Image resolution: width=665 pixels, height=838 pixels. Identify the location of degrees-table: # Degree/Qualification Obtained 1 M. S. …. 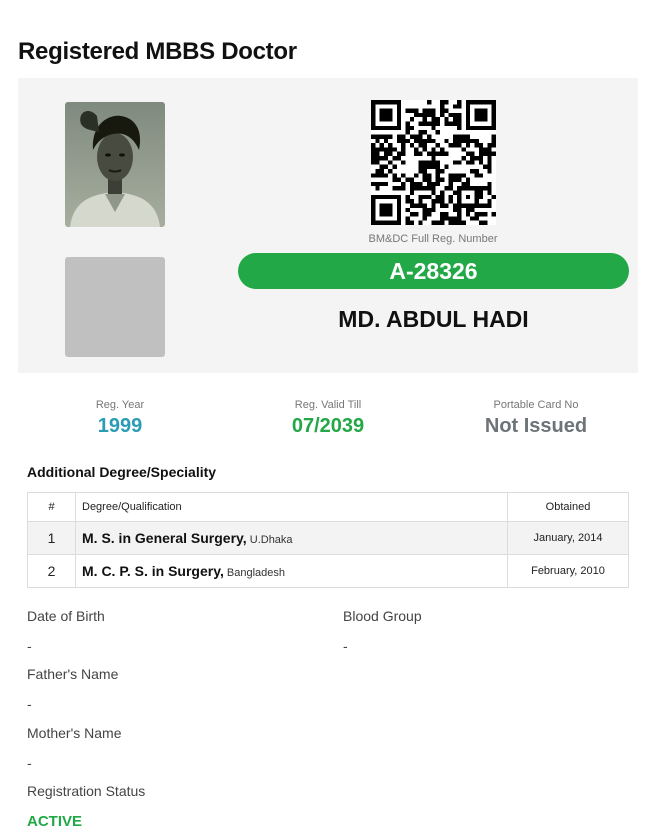
(328, 540).